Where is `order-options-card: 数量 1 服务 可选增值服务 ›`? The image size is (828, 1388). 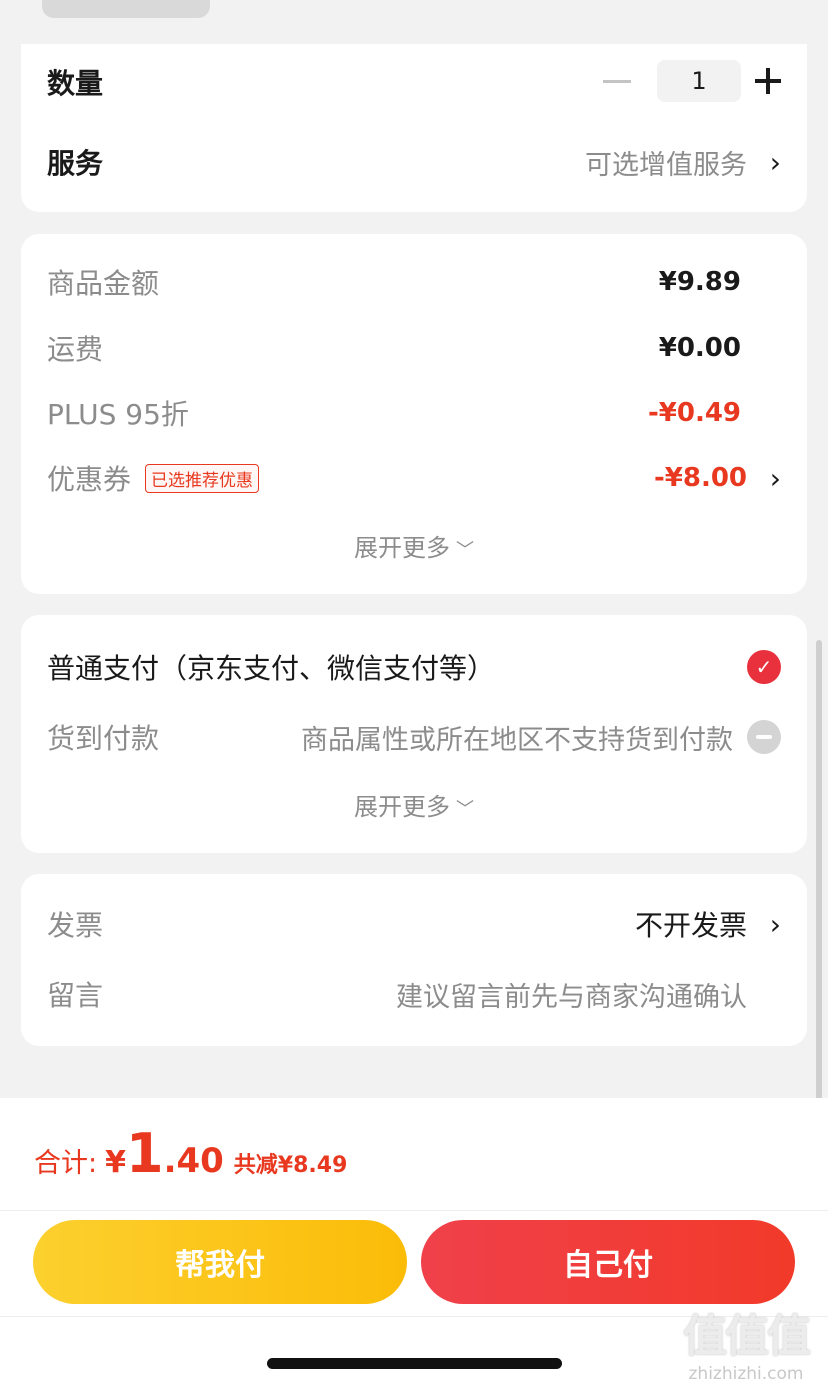 order-options-card: 数量 1 服务 可选增值服务 › is located at coordinates (414, 128).